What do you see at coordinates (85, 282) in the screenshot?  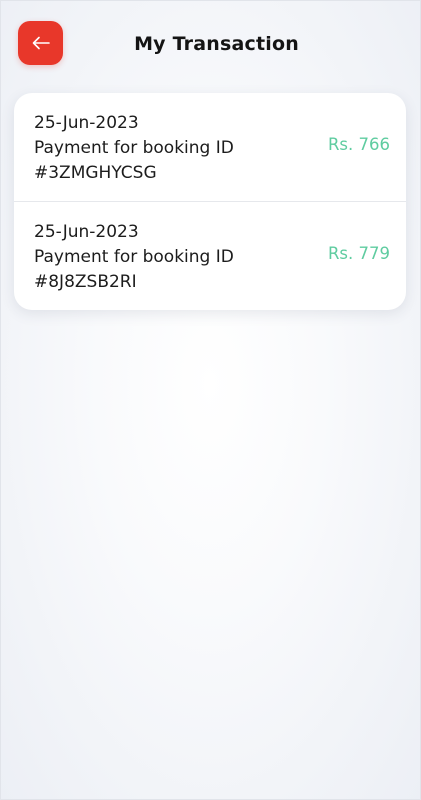 I see `transaction-booking-id: #8J8ZSB2RI` at bounding box center [85, 282].